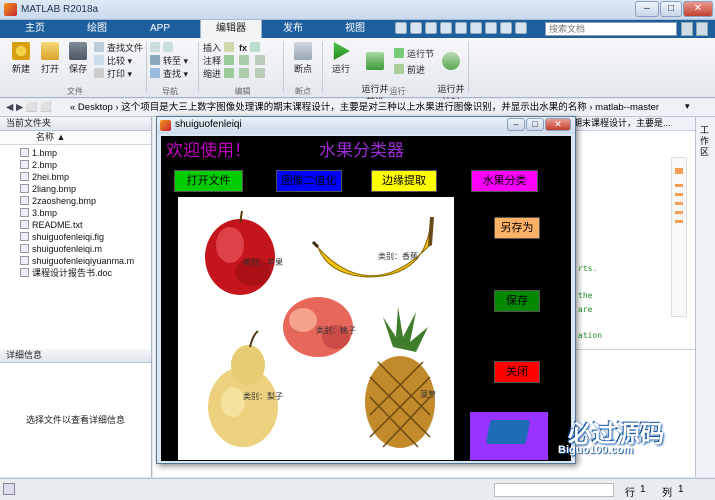  I want to click on peach-label: 类别：桃子, so click(336, 330).